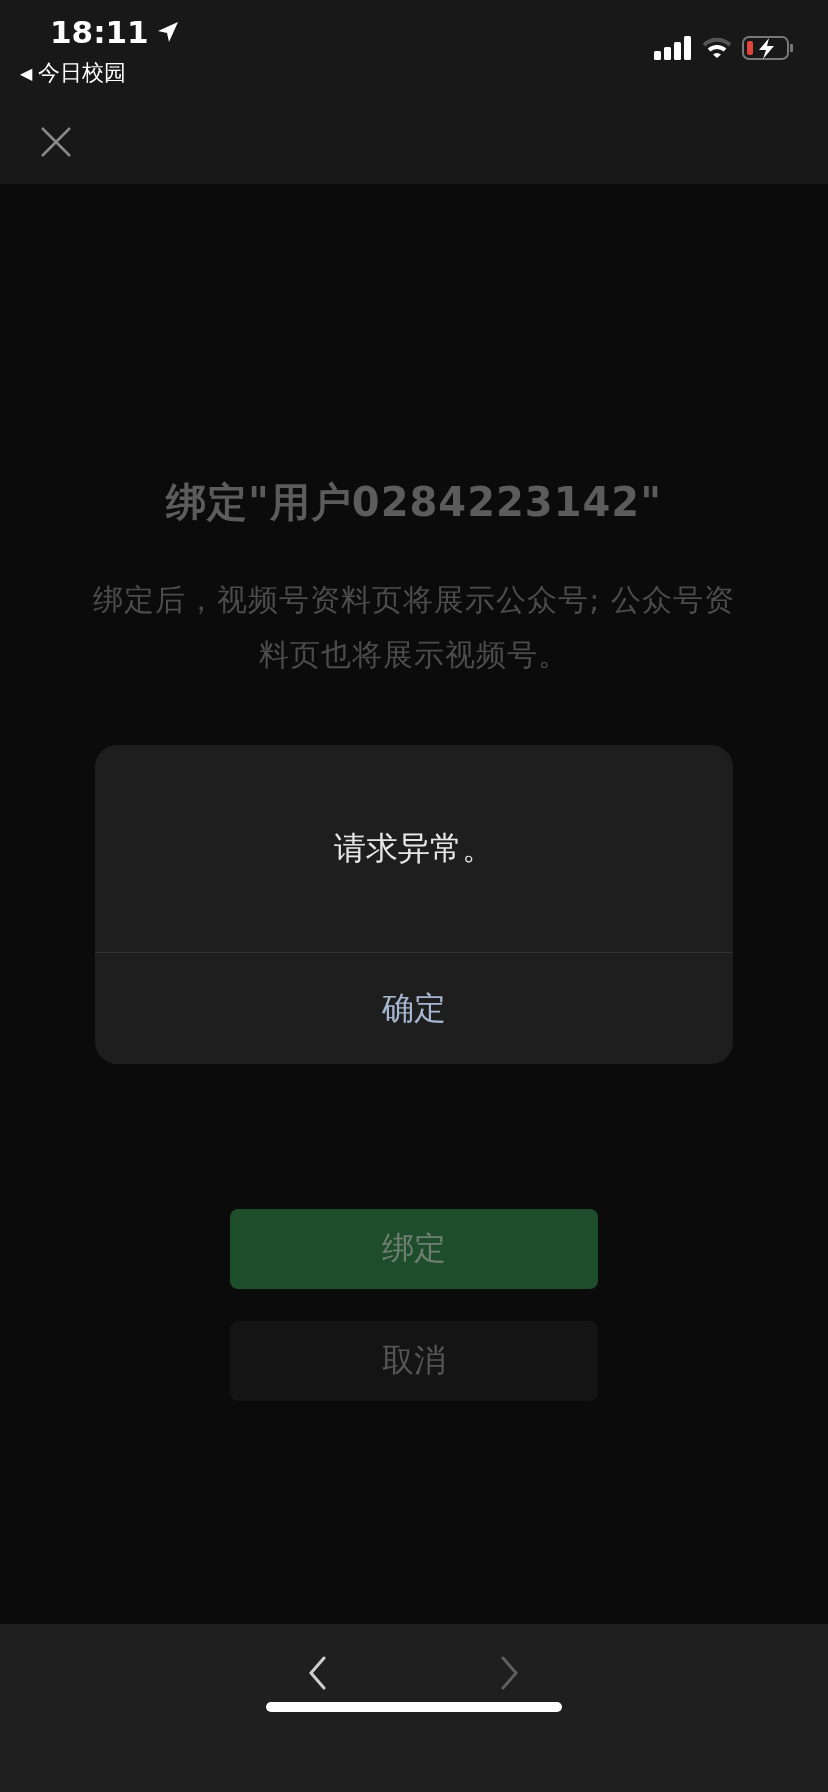 The image size is (828, 1792). Describe the element at coordinates (768, 48) in the screenshot. I see `battery-charging-icon` at that location.